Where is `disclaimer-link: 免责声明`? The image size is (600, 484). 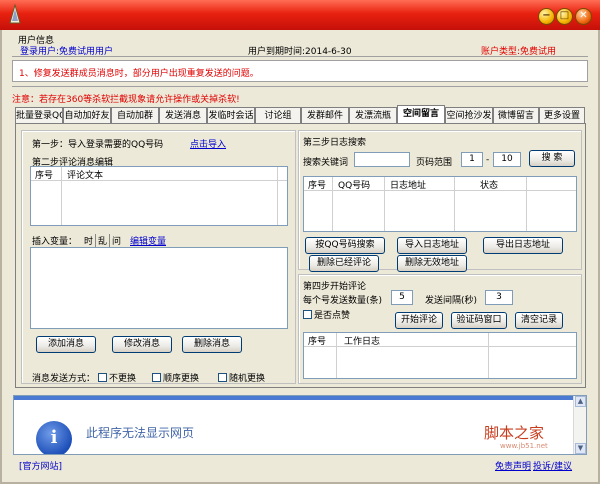
disclaimer-link: 免责声明 is located at coordinates (513, 465).